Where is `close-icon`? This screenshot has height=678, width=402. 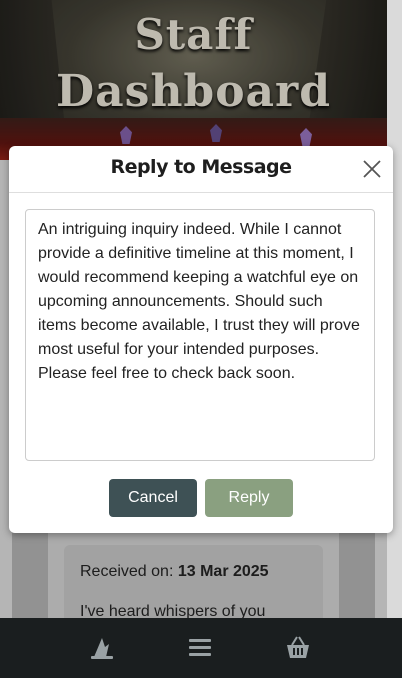
close-icon is located at coordinates (372, 169).